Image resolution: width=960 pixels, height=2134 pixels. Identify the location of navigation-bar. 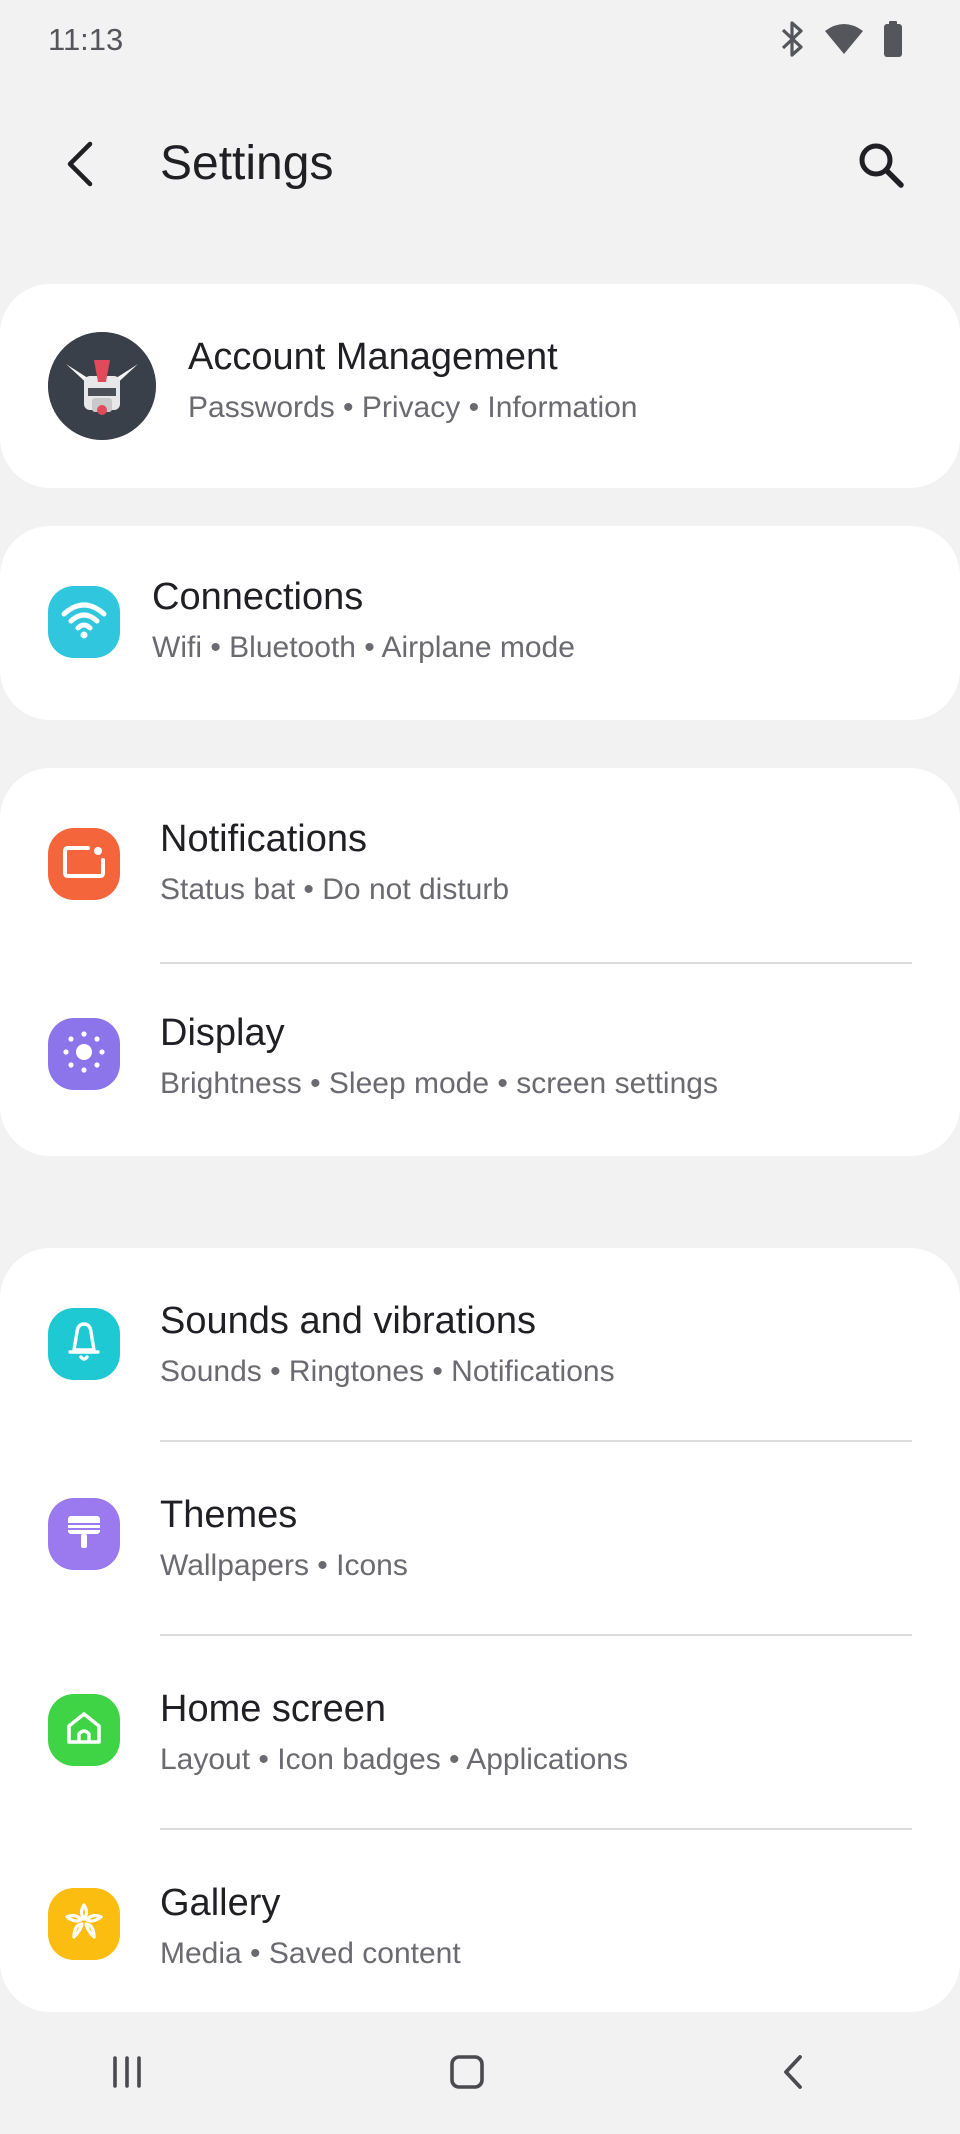
(480, 2074).